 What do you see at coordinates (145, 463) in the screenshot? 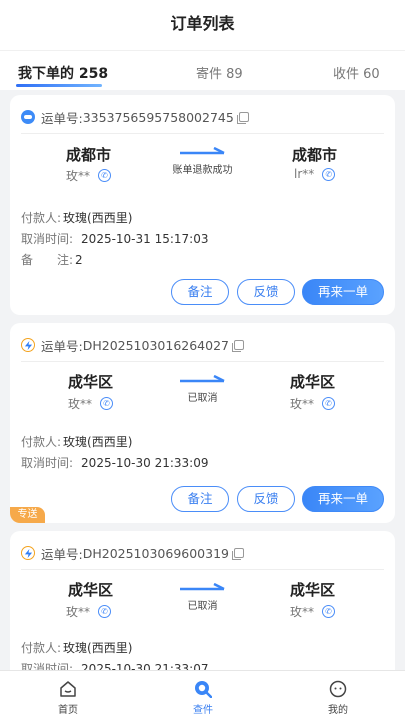
I see `cancel-time-value: 2025-10-30 21:33:09` at bounding box center [145, 463].